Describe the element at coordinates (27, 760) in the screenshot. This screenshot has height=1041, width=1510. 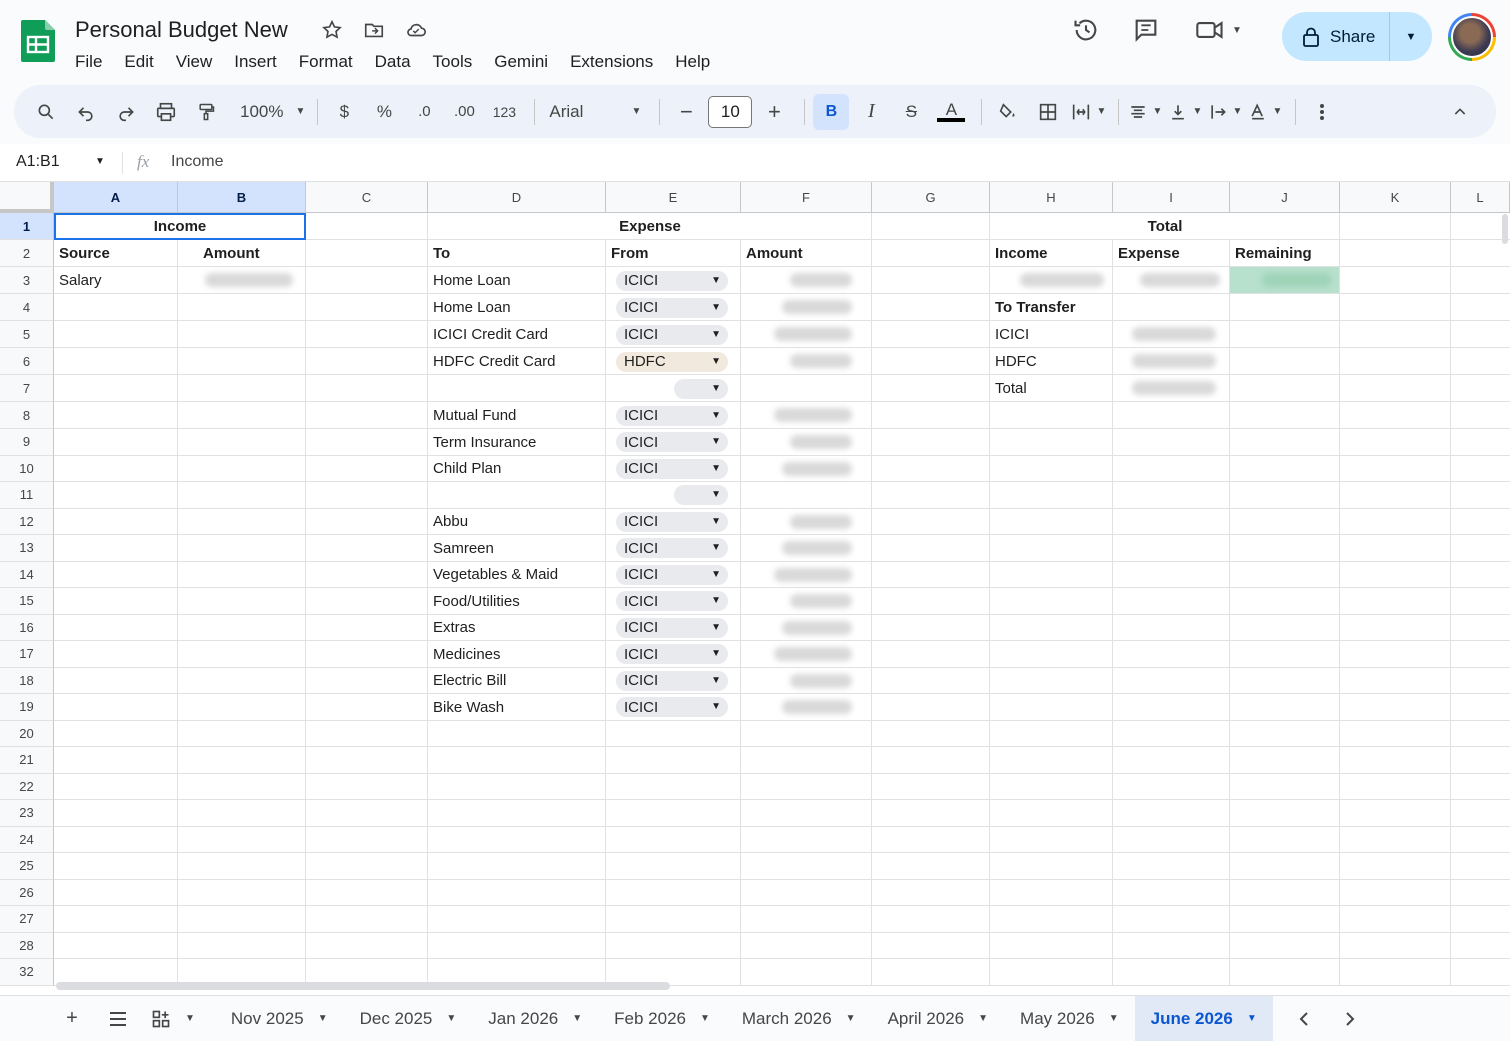
I see `row-header-21: 21` at that location.